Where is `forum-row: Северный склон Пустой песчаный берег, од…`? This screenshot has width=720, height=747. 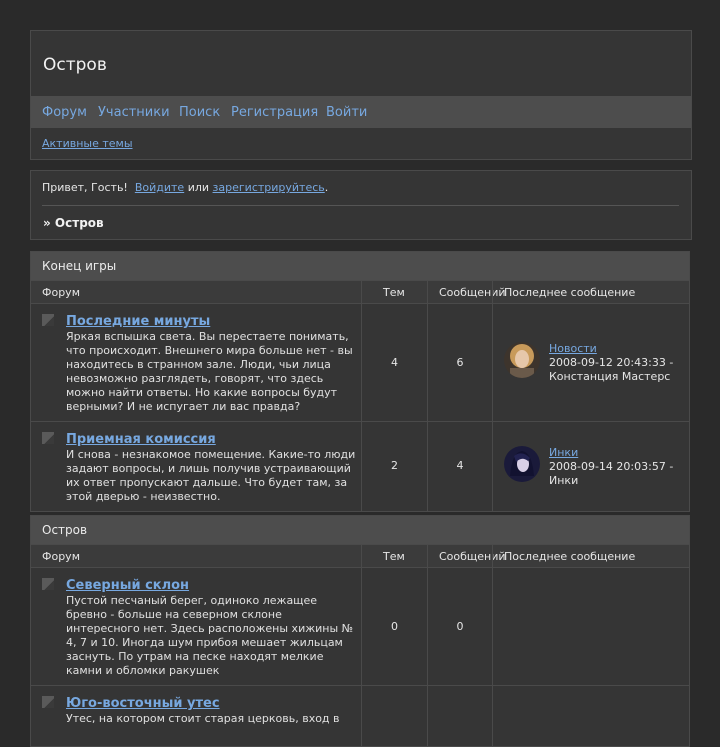 forum-row: Северный склон Пустой песчаный берег, од… is located at coordinates (360, 627).